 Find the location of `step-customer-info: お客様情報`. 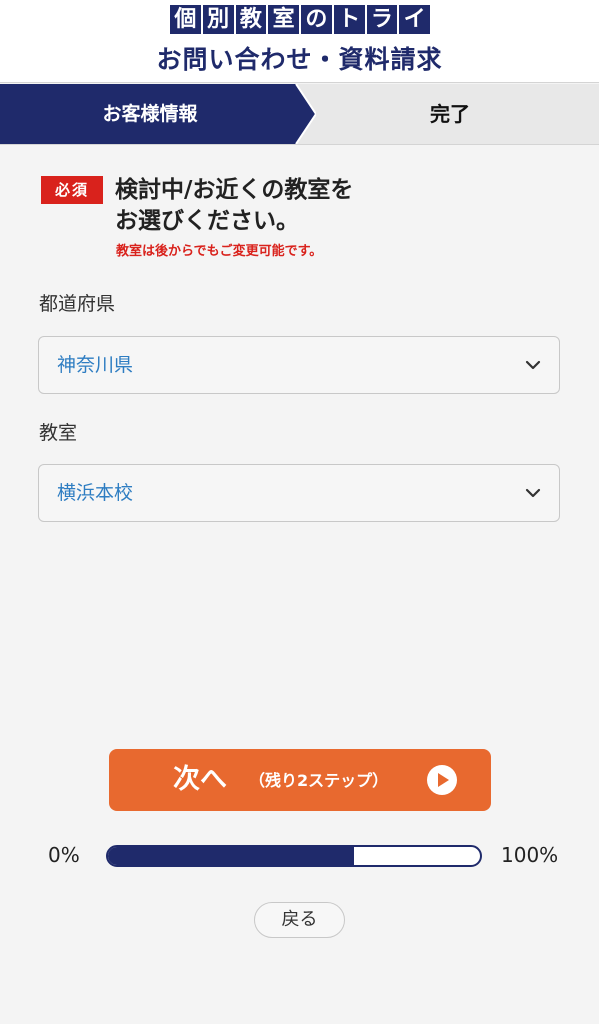

step-customer-info: お客様情報 is located at coordinates (158, 114).